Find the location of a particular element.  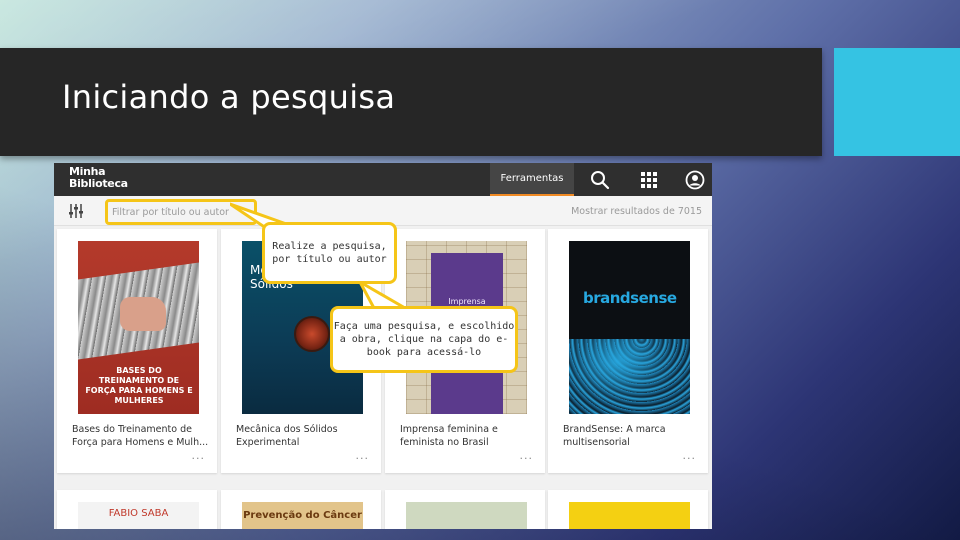

book-cover: FABIO SABA is located at coordinates (138, 515).